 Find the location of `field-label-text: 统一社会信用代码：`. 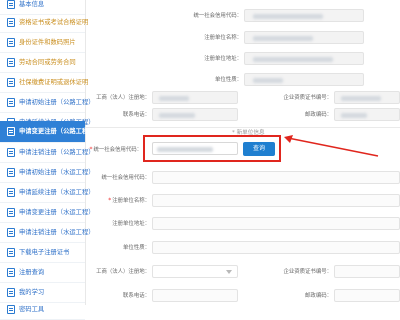

field-label-text: 统一社会信用代码： is located at coordinates (117, 150).